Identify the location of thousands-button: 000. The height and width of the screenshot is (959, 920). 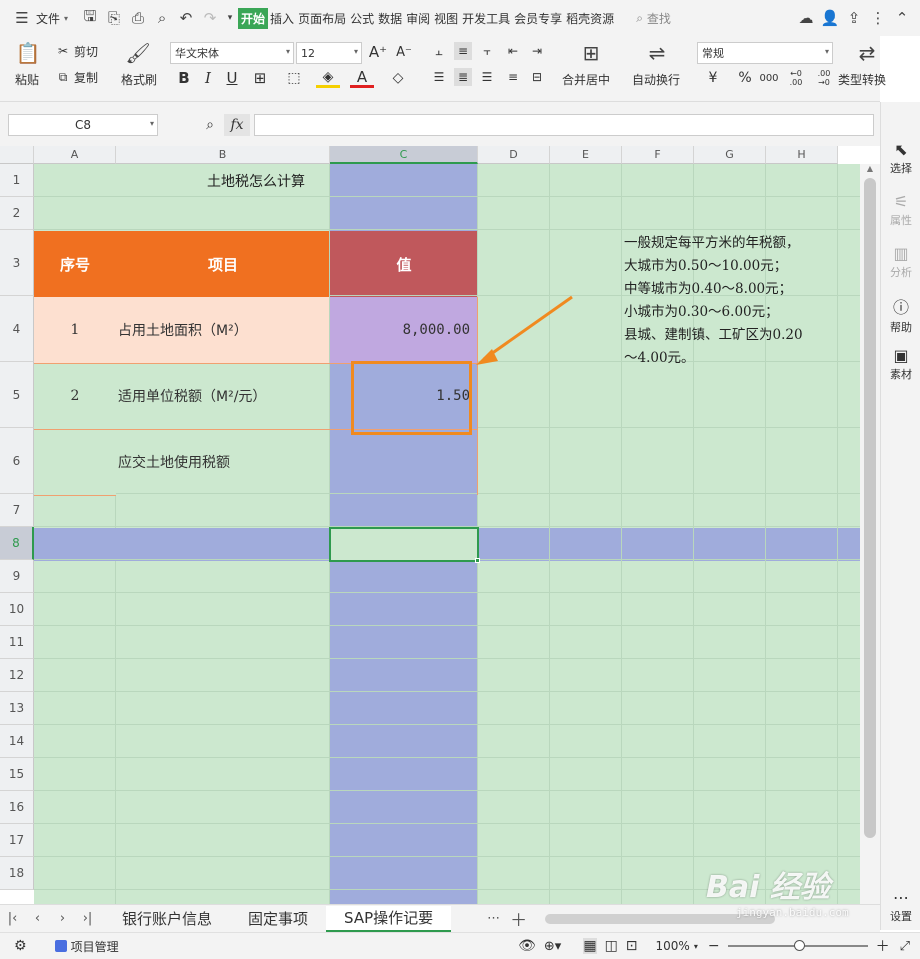
(769, 78).